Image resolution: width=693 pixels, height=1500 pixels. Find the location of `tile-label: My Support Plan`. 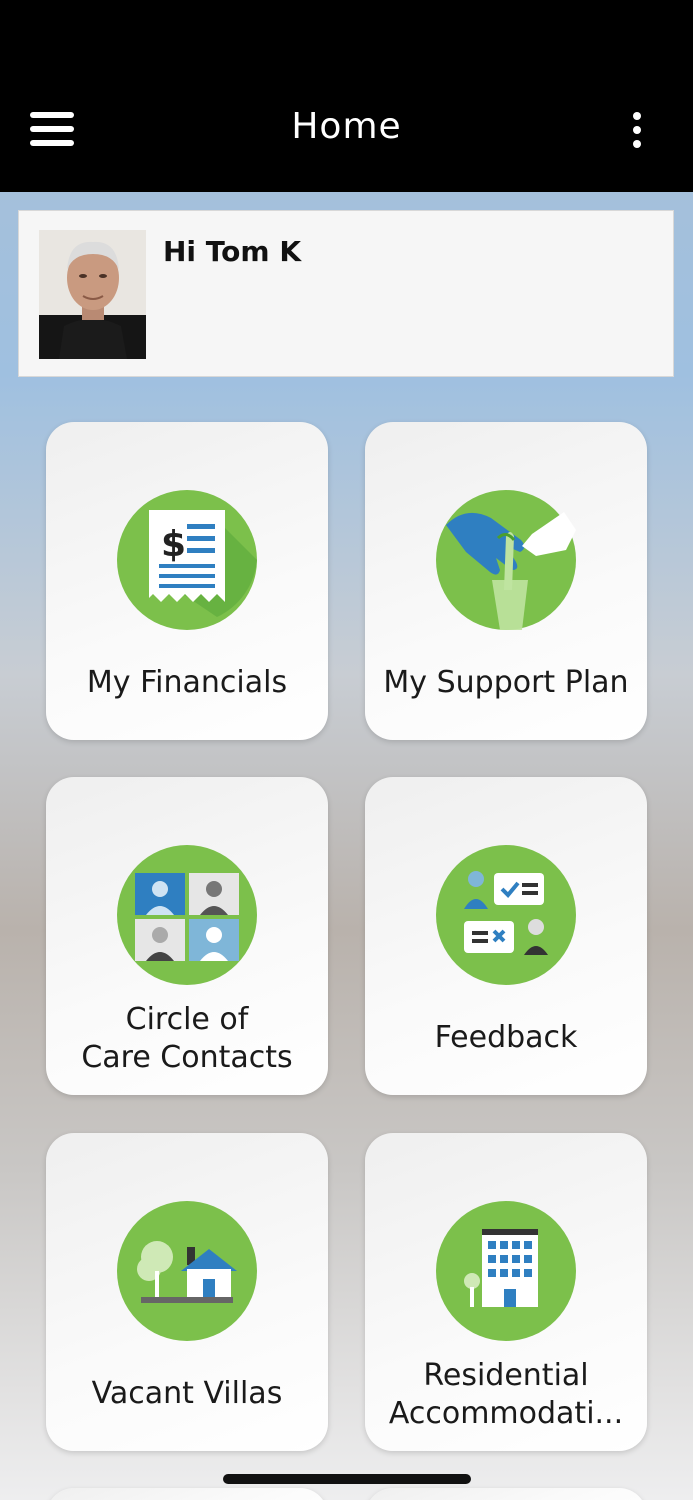

tile-label: My Support Plan is located at coordinates (506, 682).